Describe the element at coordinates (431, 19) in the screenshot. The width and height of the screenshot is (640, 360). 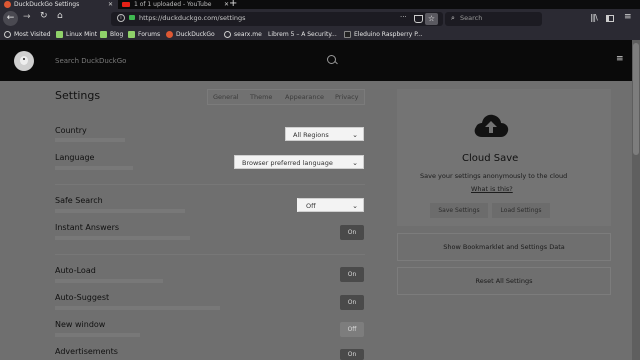
I see `bookmark-star-icon: ☆` at that location.